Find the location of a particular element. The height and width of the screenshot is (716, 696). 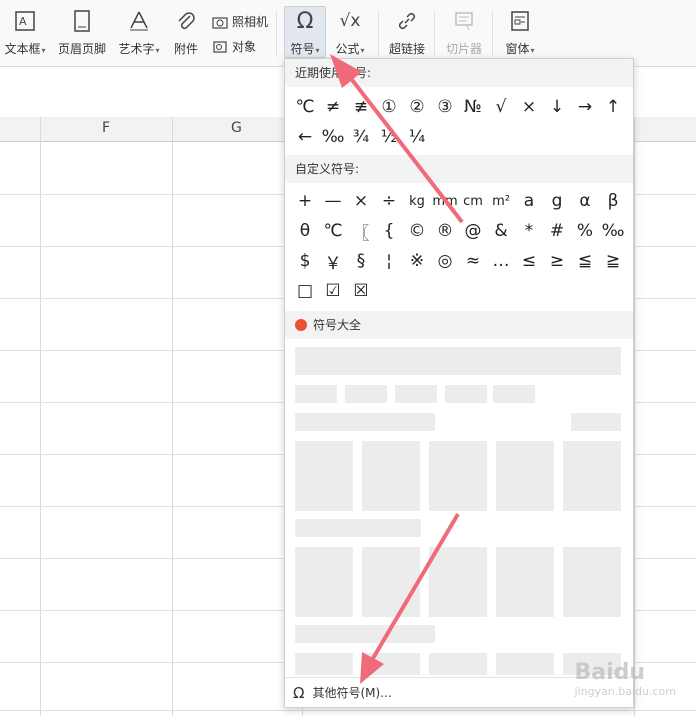

symbol-cell: ※ is located at coordinates (417, 261).